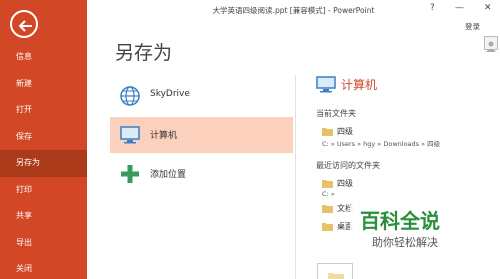 The height and width of the screenshot is (279, 500). Describe the element at coordinates (348, 165) in the screenshot. I see `recent-folders-heading: 最近访问的文件夹` at that location.